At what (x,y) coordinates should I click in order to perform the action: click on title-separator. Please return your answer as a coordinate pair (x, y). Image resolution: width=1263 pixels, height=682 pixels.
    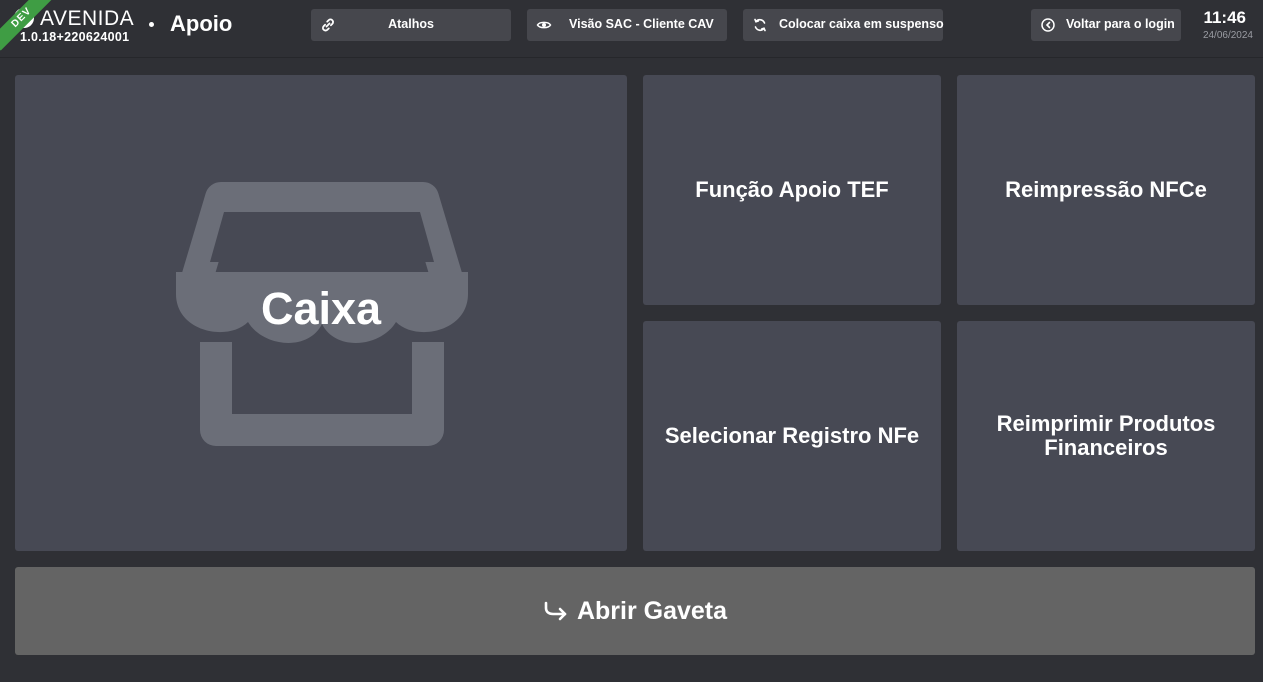
    Looking at the image, I should click on (151, 24).